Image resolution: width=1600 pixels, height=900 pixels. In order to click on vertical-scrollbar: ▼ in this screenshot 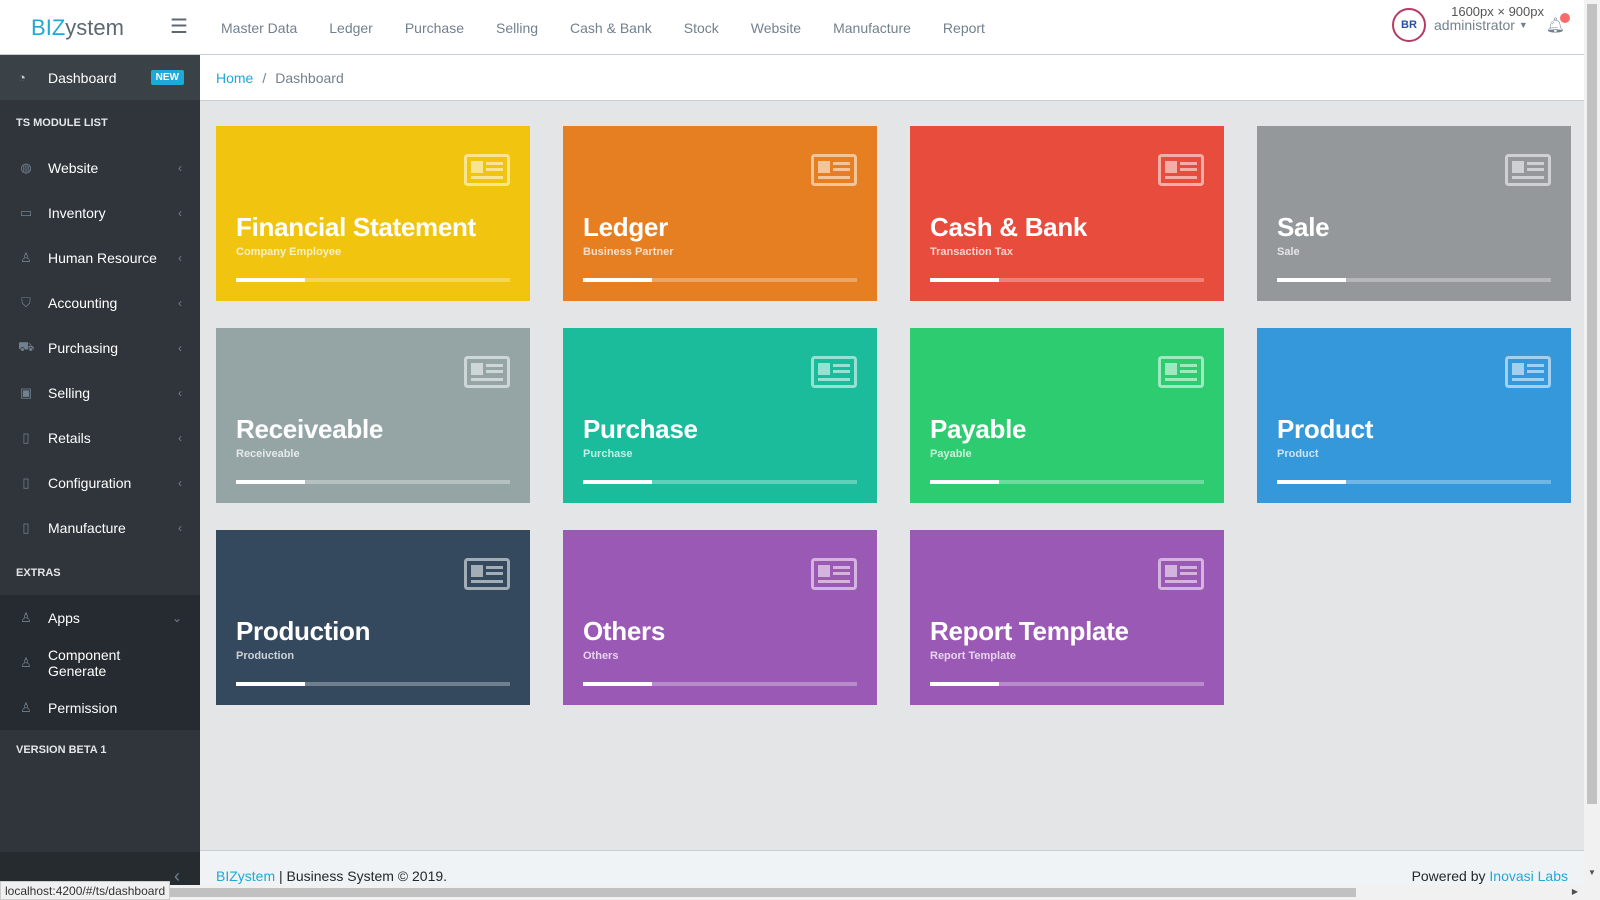, I will do `click(1592, 442)`.